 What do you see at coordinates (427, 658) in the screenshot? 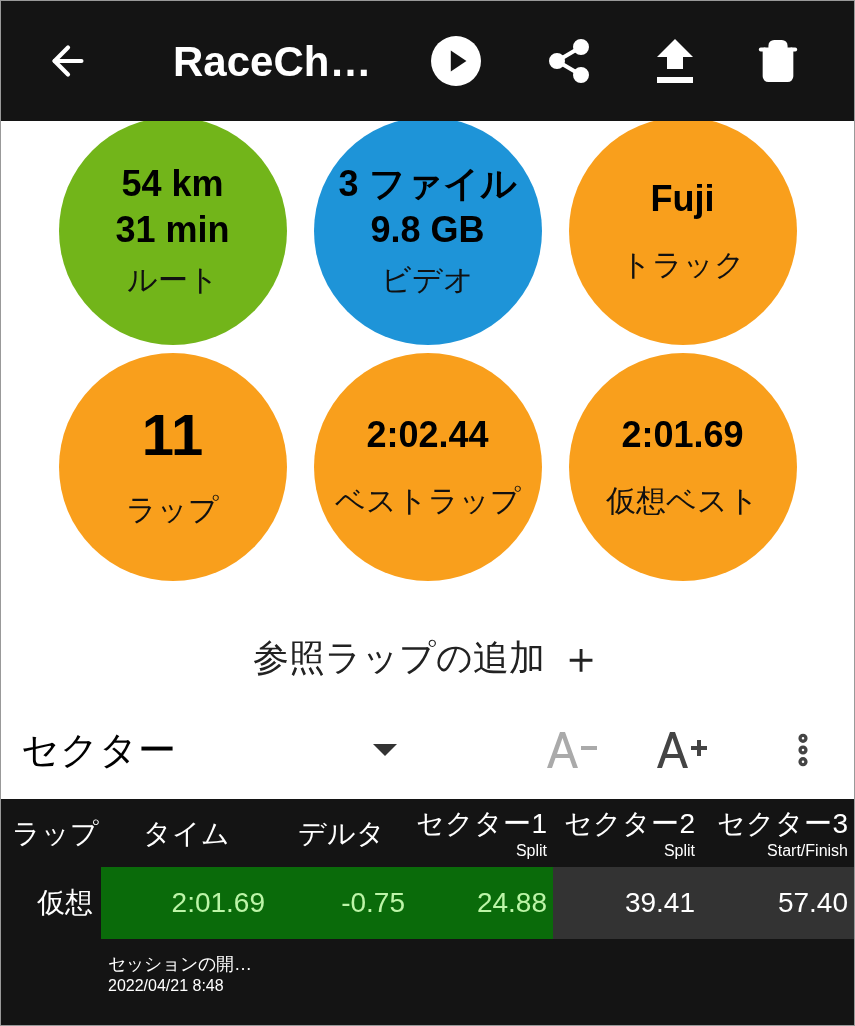
I see `add-reference-lap-button: 参照ラップの追加 ＋` at bounding box center [427, 658].